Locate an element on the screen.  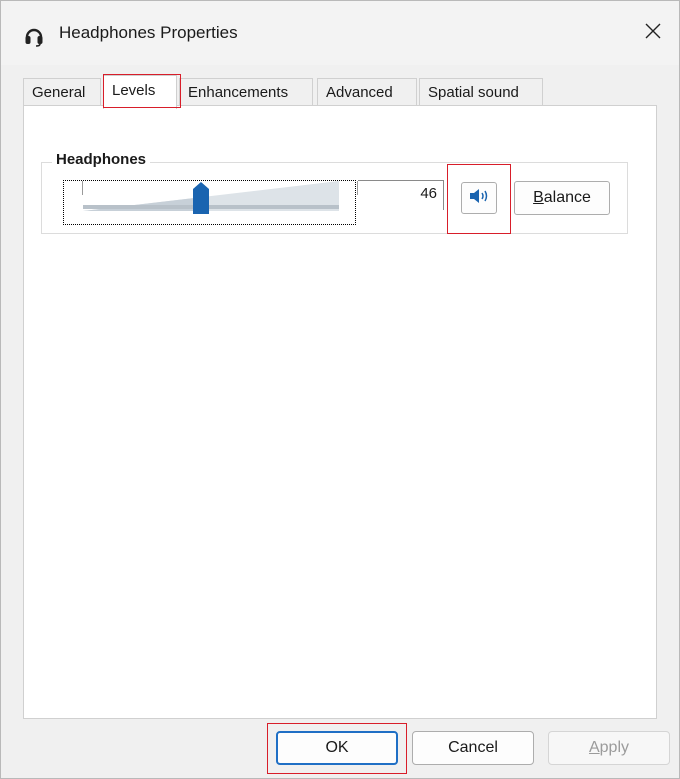
volume-slider-thumb is located at coordinates (201, 198).